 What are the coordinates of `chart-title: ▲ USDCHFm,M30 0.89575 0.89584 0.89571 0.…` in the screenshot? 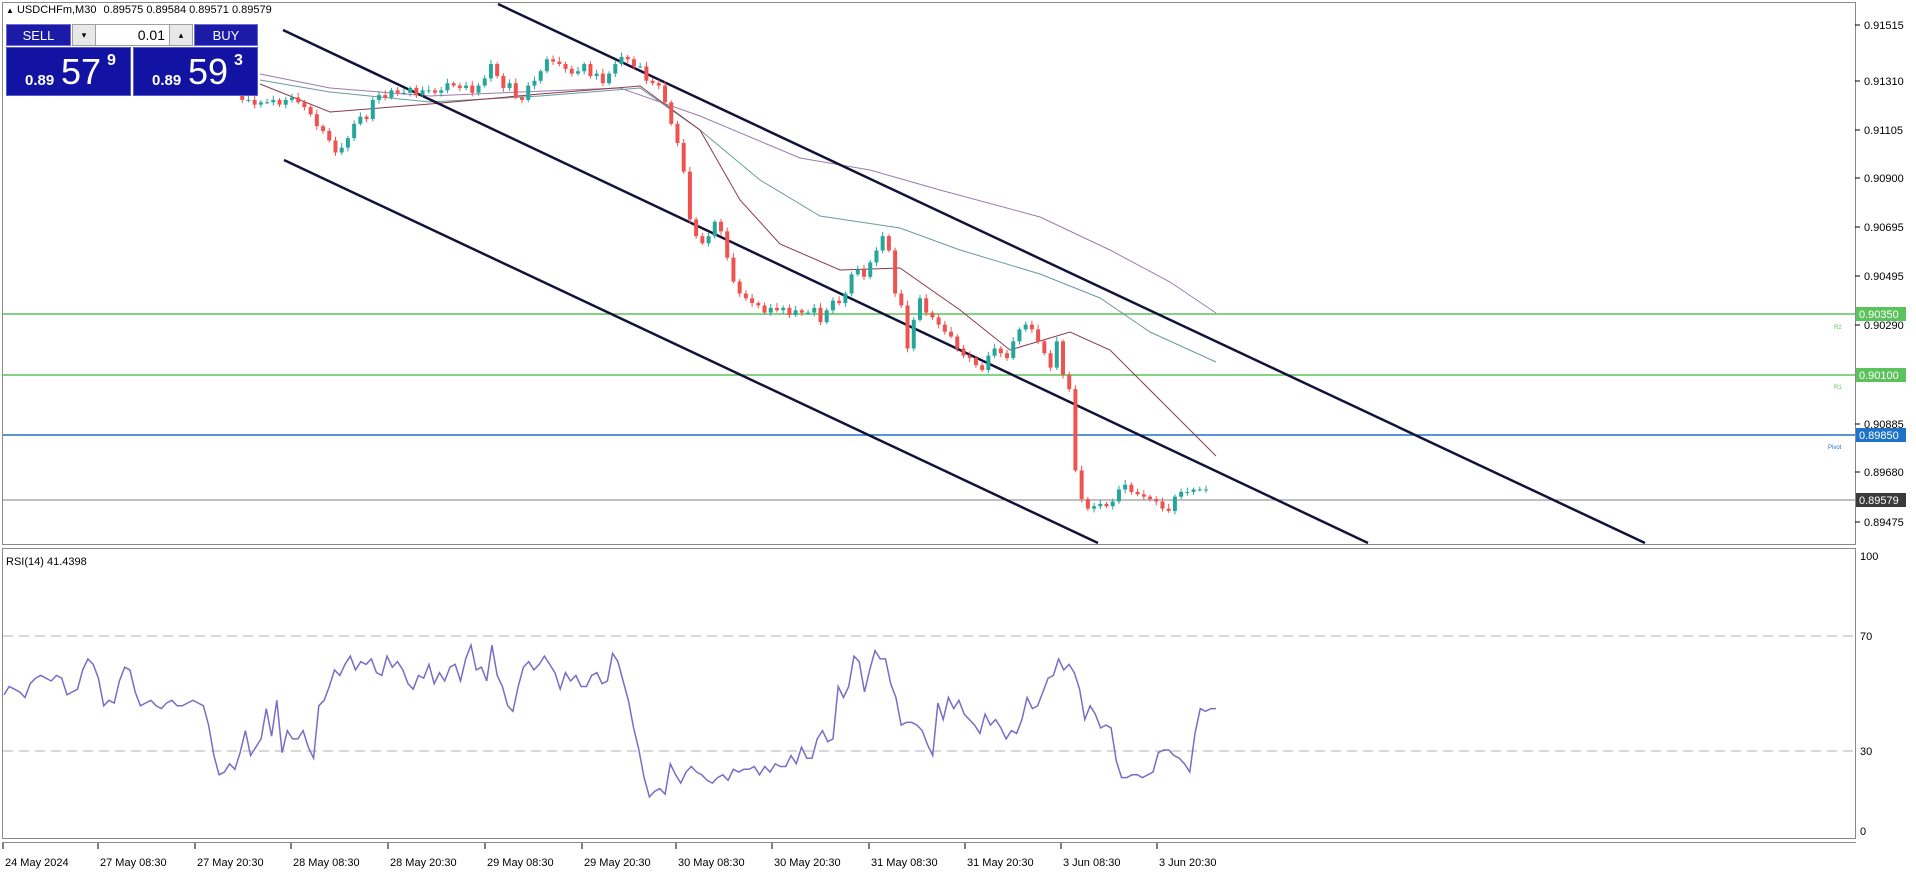 It's located at (139, 10).